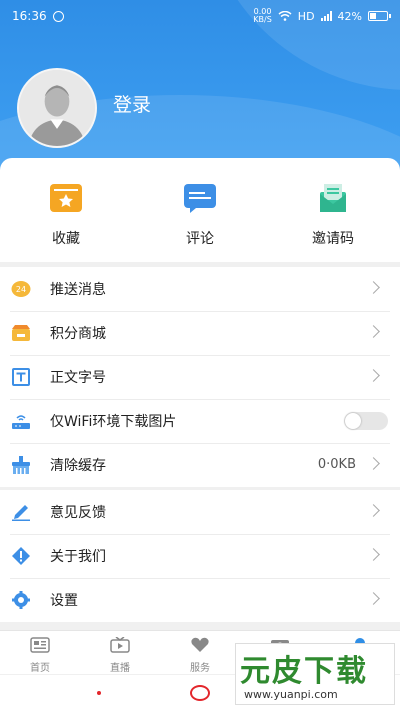  What do you see at coordinates (78, 378) in the screenshot?
I see `font-size-label: 正文字号` at bounding box center [78, 378].